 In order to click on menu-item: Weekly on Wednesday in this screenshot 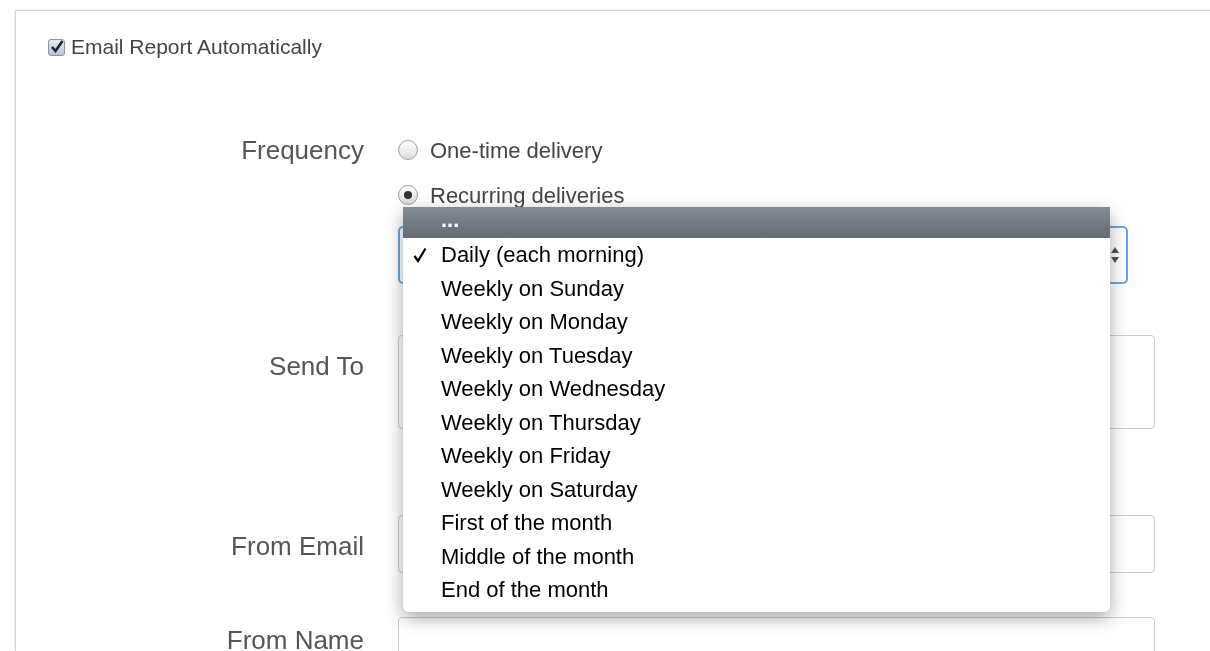, I will do `click(756, 389)`.